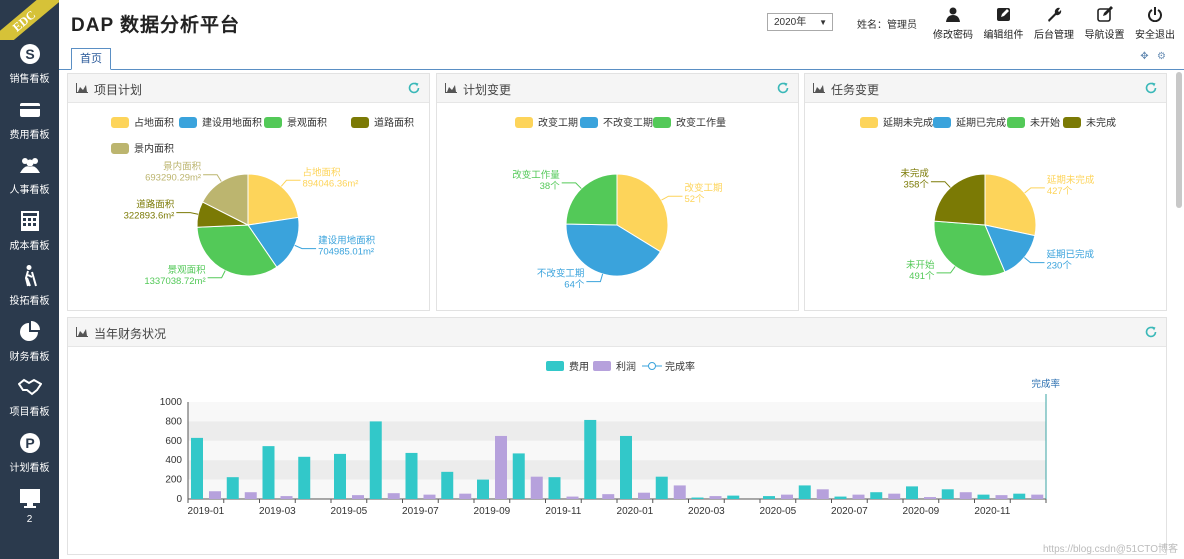  What do you see at coordinates (29, 68) in the screenshot?
I see `sidebar-item: S 销售看板` at bounding box center [29, 68].